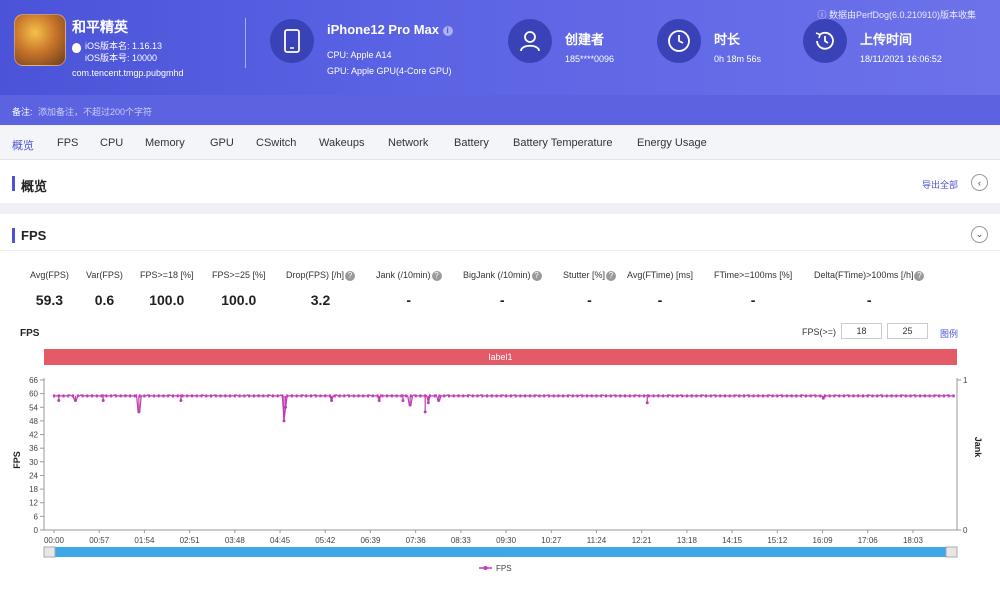  What do you see at coordinates (190, 540) in the screenshot?
I see `x-tick-label: 02:51` at bounding box center [190, 540].